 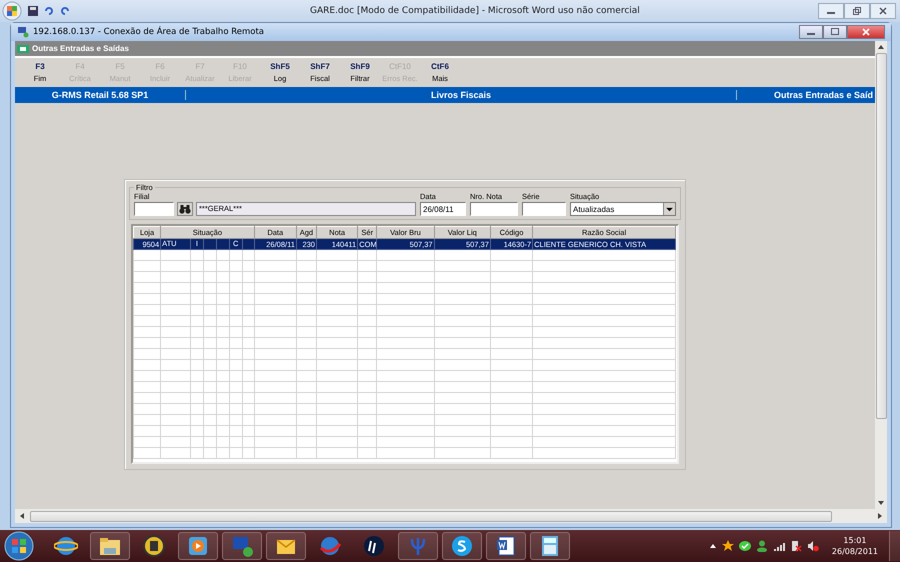 What do you see at coordinates (744, 546) in the screenshot?
I see `check-icon` at bounding box center [744, 546].